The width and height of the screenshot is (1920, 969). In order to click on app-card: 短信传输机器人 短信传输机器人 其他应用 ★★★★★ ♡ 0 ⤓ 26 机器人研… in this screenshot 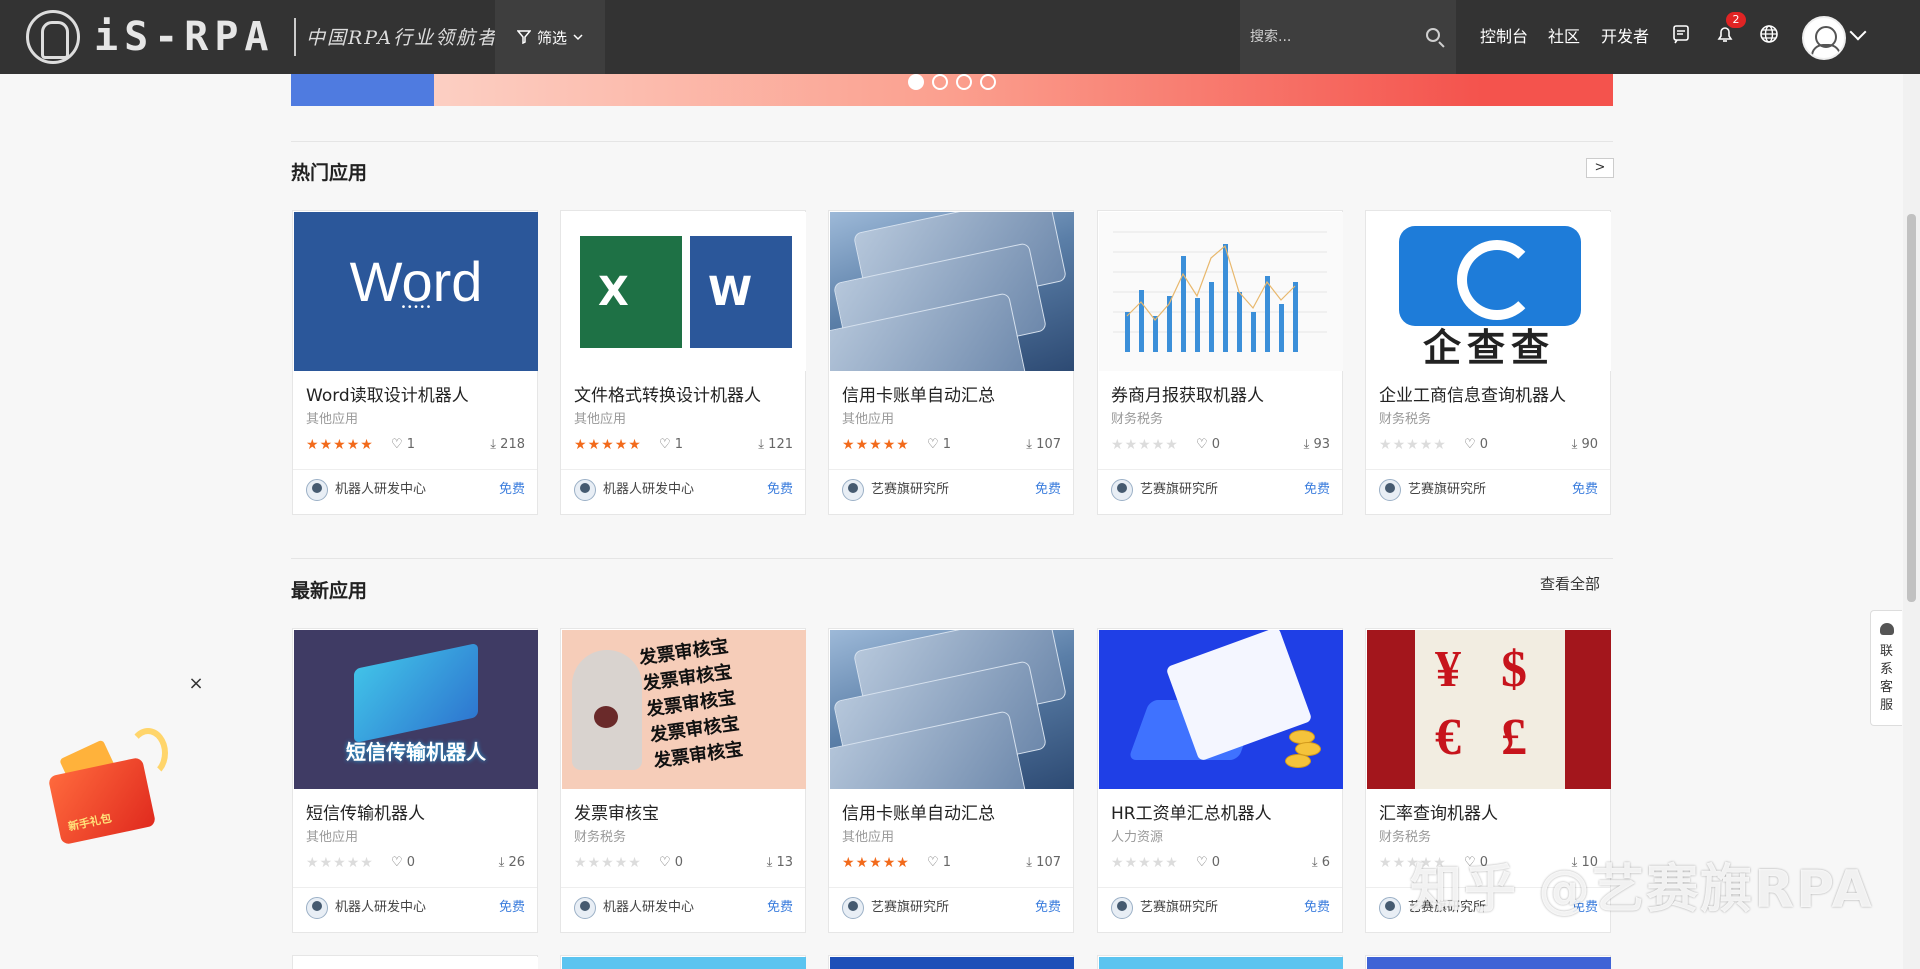, I will do `click(415, 780)`.